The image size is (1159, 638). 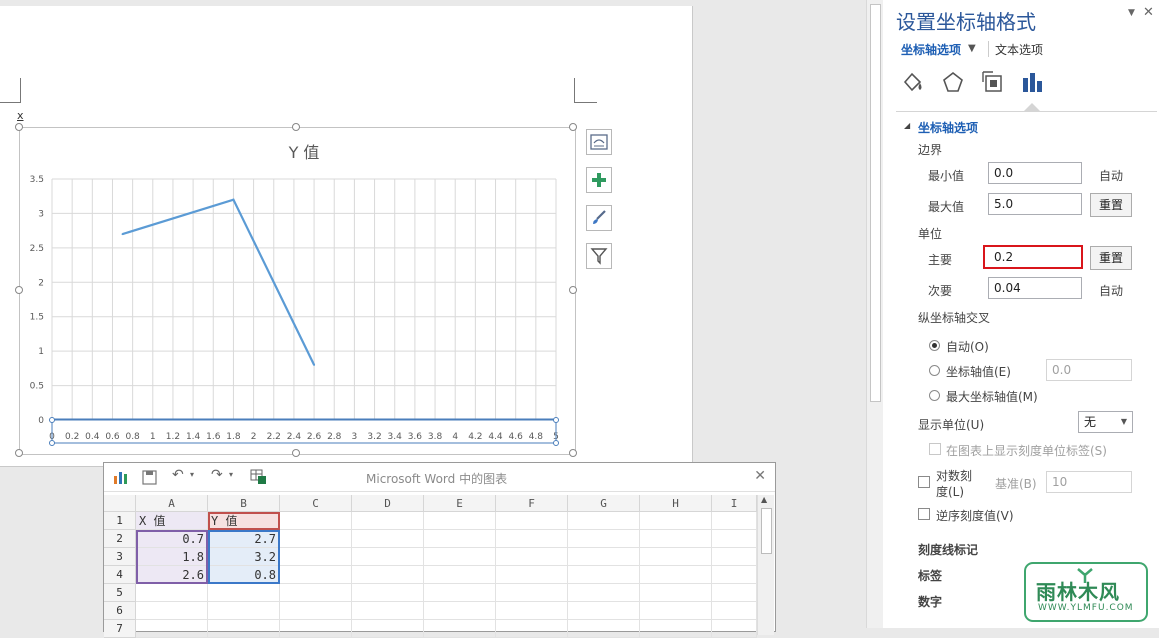 I want to click on minor-unit-input: 0.04, so click(x=1035, y=288).